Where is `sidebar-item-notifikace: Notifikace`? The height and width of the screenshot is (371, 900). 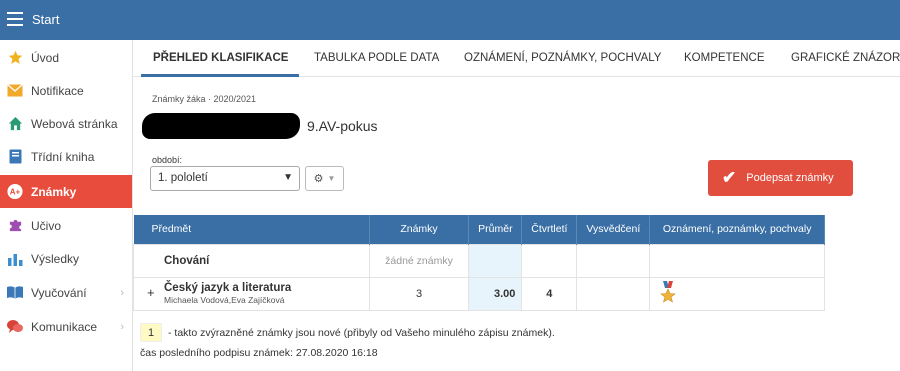
sidebar-item-notifikace: Notifikace is located at coordinates (66, 90).